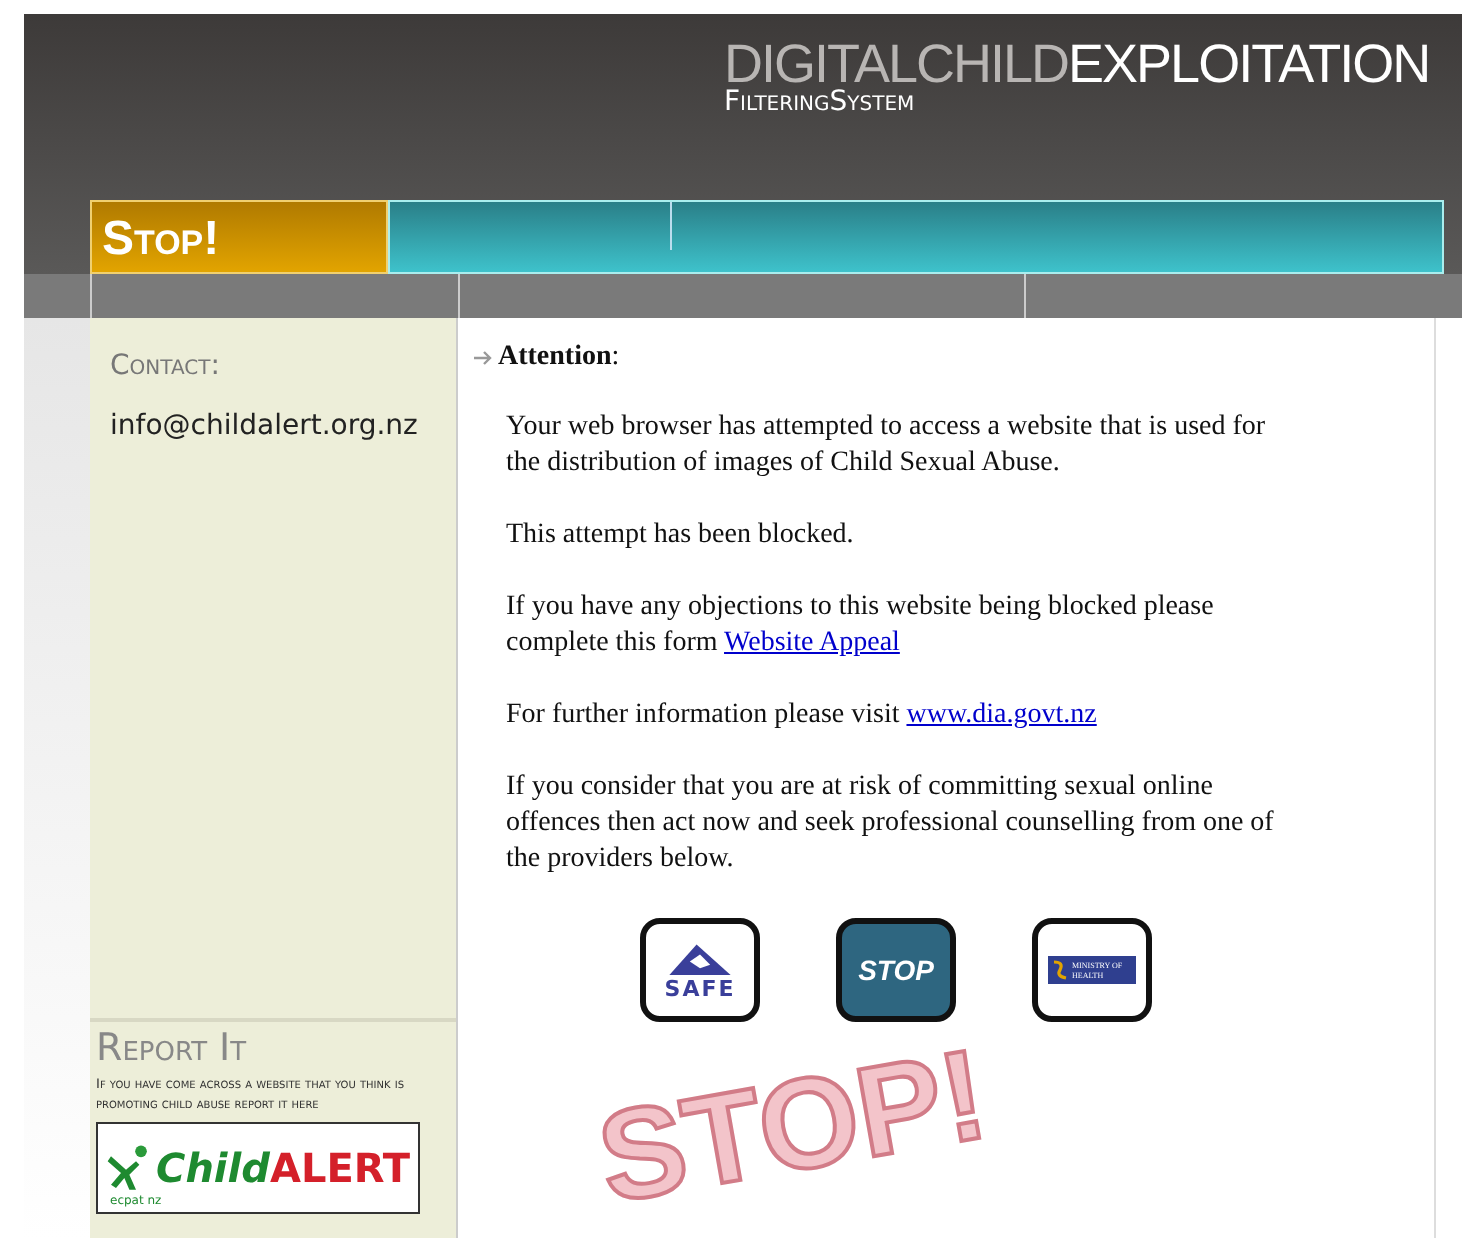 This screenshot has height=1238, width=1462. Describe the element at coordinates (1001, 715) in the screenshot. I see `message-link: www.dia.govt.nz` at that location.